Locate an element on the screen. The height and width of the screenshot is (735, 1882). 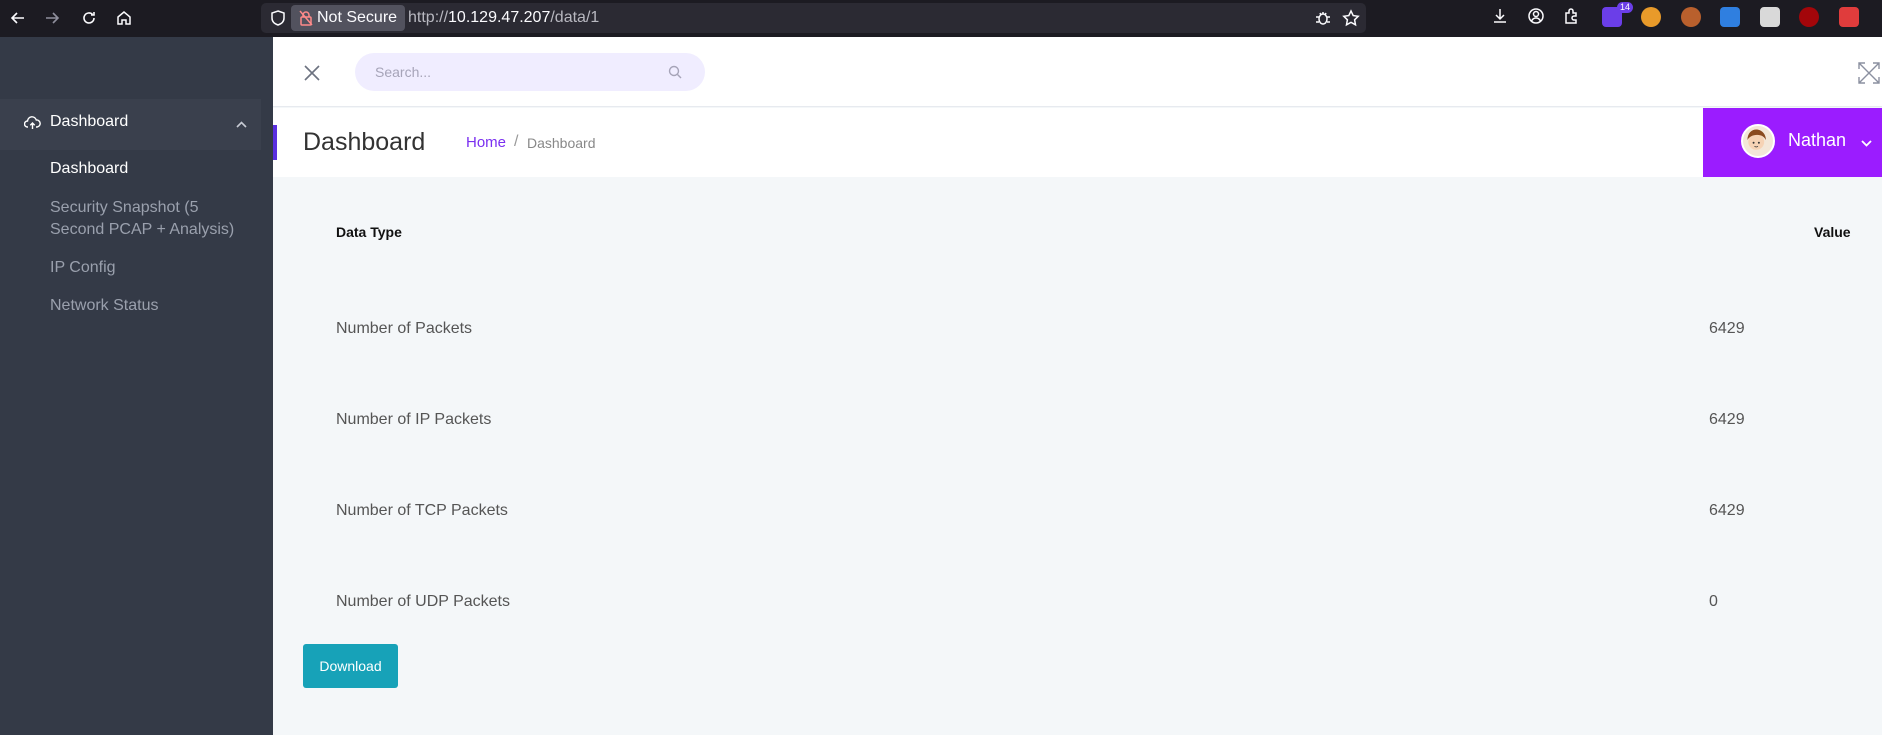
sidebar-item-network-status: Network Status is located at coordinates (104, 306).